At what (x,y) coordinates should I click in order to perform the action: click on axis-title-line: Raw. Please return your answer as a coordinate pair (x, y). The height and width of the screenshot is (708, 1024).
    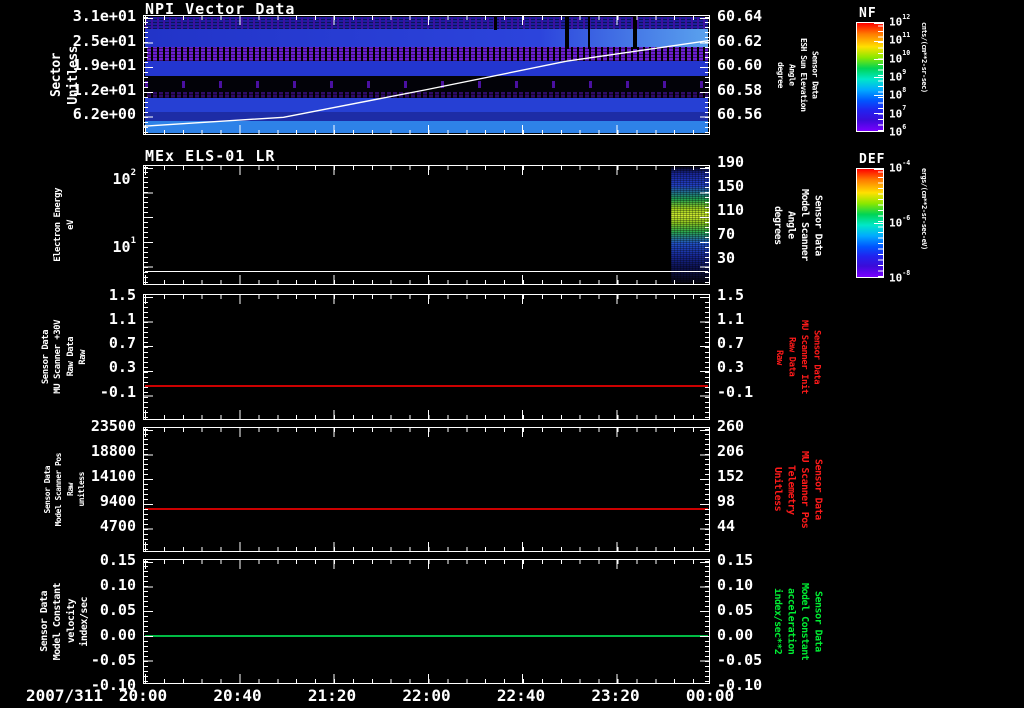
    Looking at the image, I should click on (70, 489).